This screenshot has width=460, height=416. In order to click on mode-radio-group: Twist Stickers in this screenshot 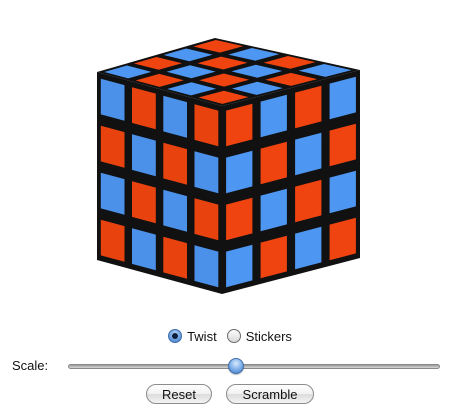, I will do `click(230, 336)`.